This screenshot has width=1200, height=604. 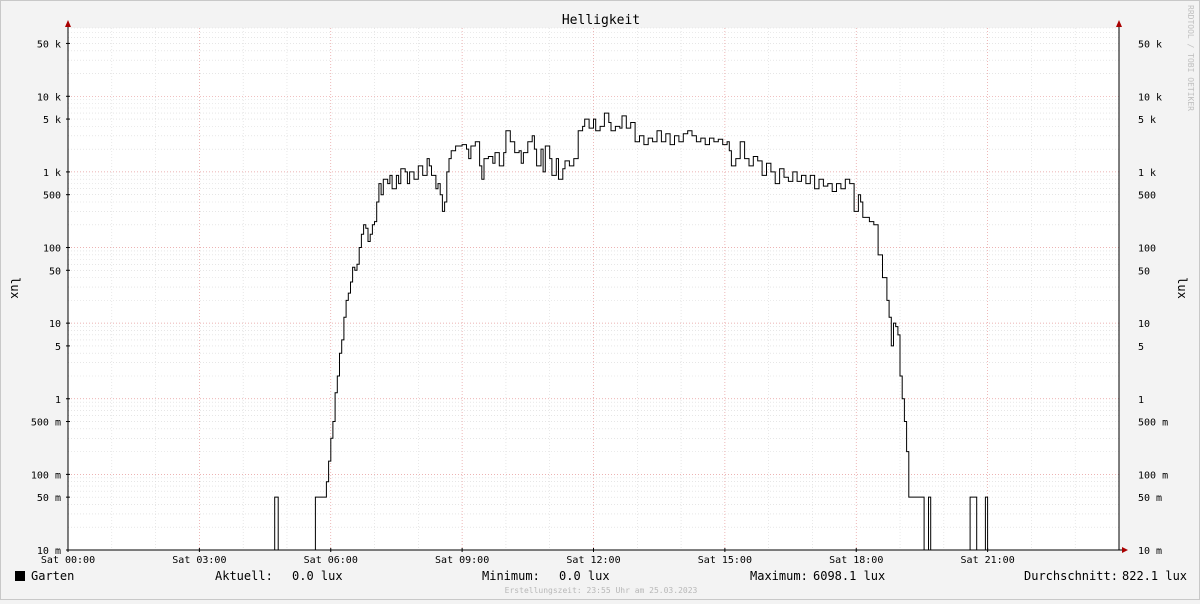 I want to click on y-tick-label-right: 50, so click(x=1144, y=271).